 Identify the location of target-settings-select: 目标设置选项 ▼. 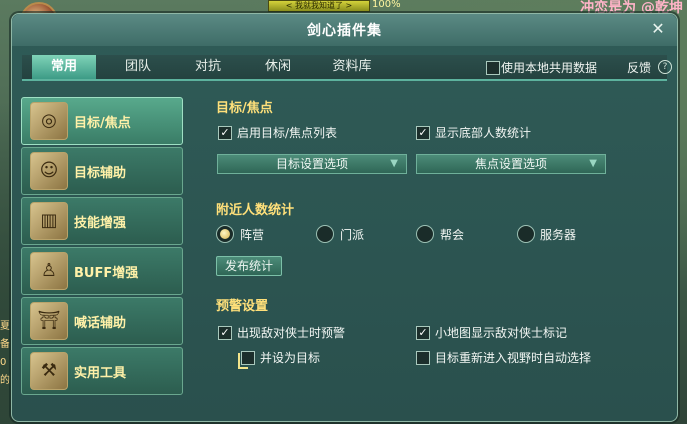
(312, 164).